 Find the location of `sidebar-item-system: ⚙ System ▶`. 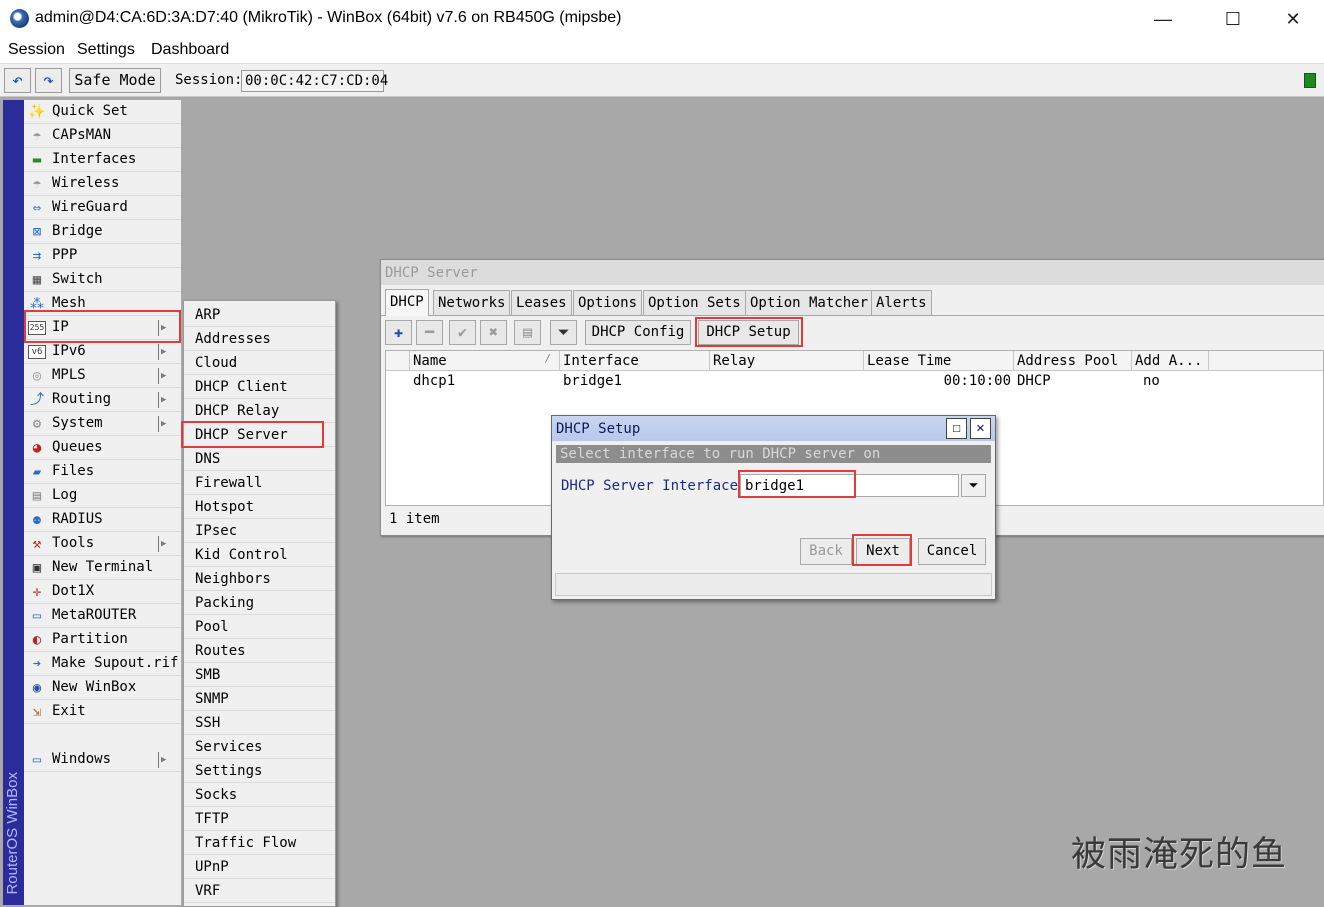

sidebar-item-system: ⚙ System ▶ is located at coordinates (102, 424).